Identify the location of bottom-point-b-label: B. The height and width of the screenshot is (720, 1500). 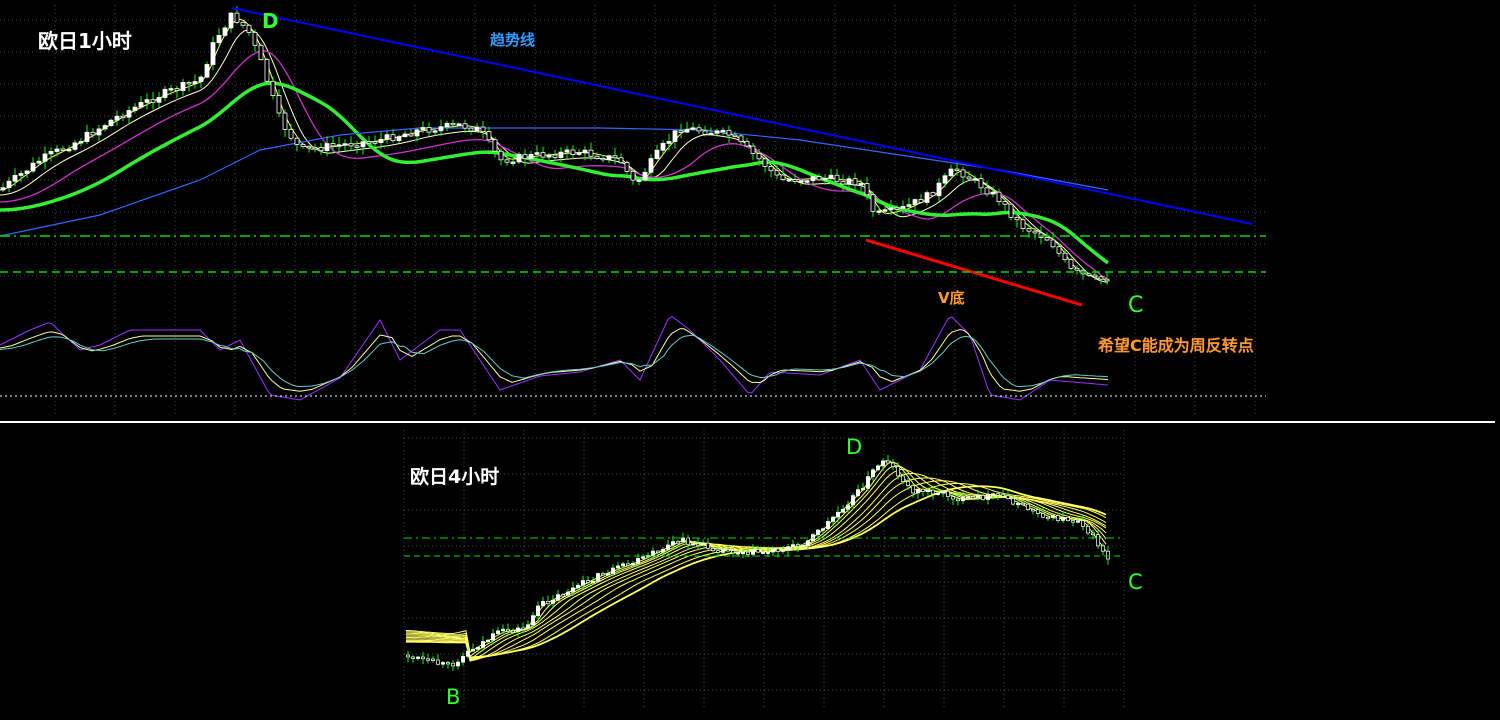
(453, 697).